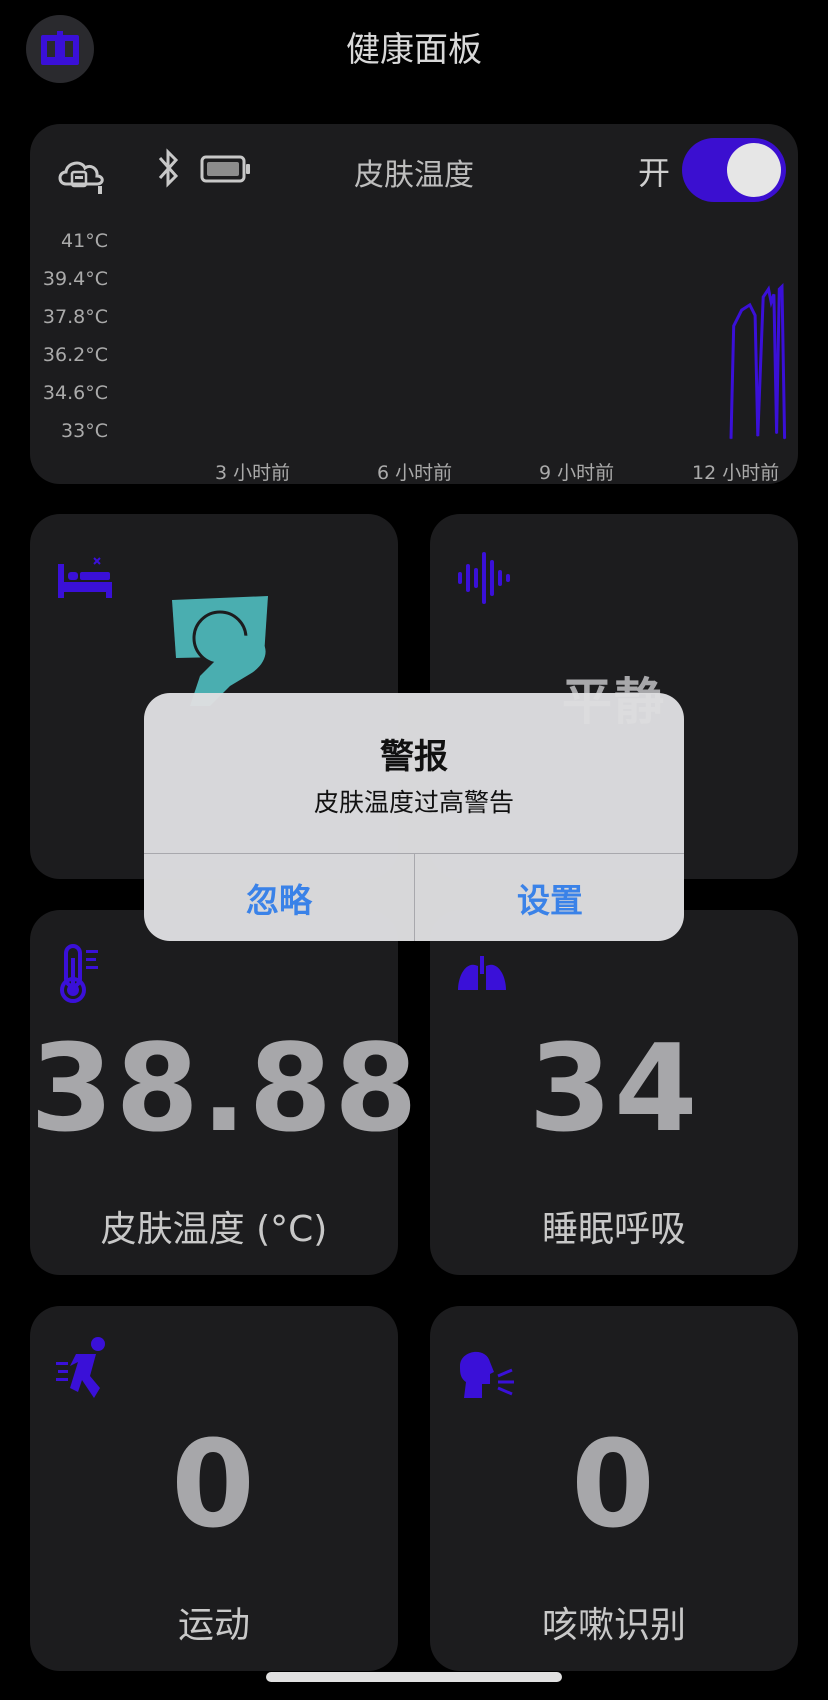 The image size is (828, 1700). What do you see at coordinates (414, 50) in the screenshot?
I see `page-title: 健康面板` at bounding box center [414, 50].